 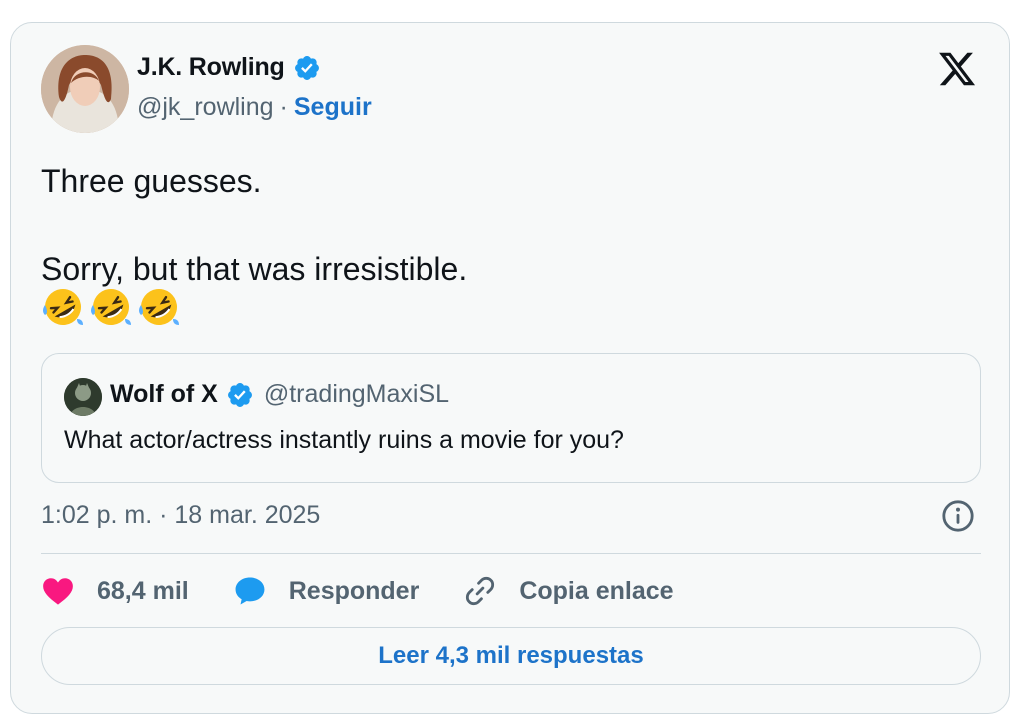 I want to click on heart-icon, so click(x=58, y=591).